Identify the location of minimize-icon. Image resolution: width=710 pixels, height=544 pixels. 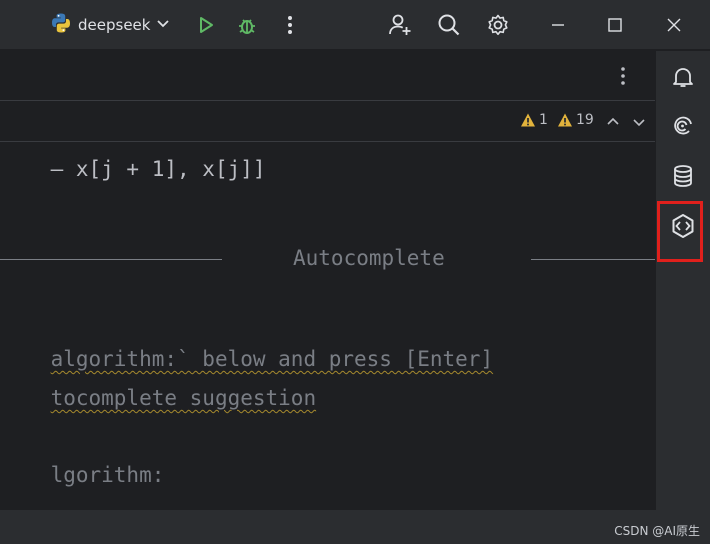
(558, 25).